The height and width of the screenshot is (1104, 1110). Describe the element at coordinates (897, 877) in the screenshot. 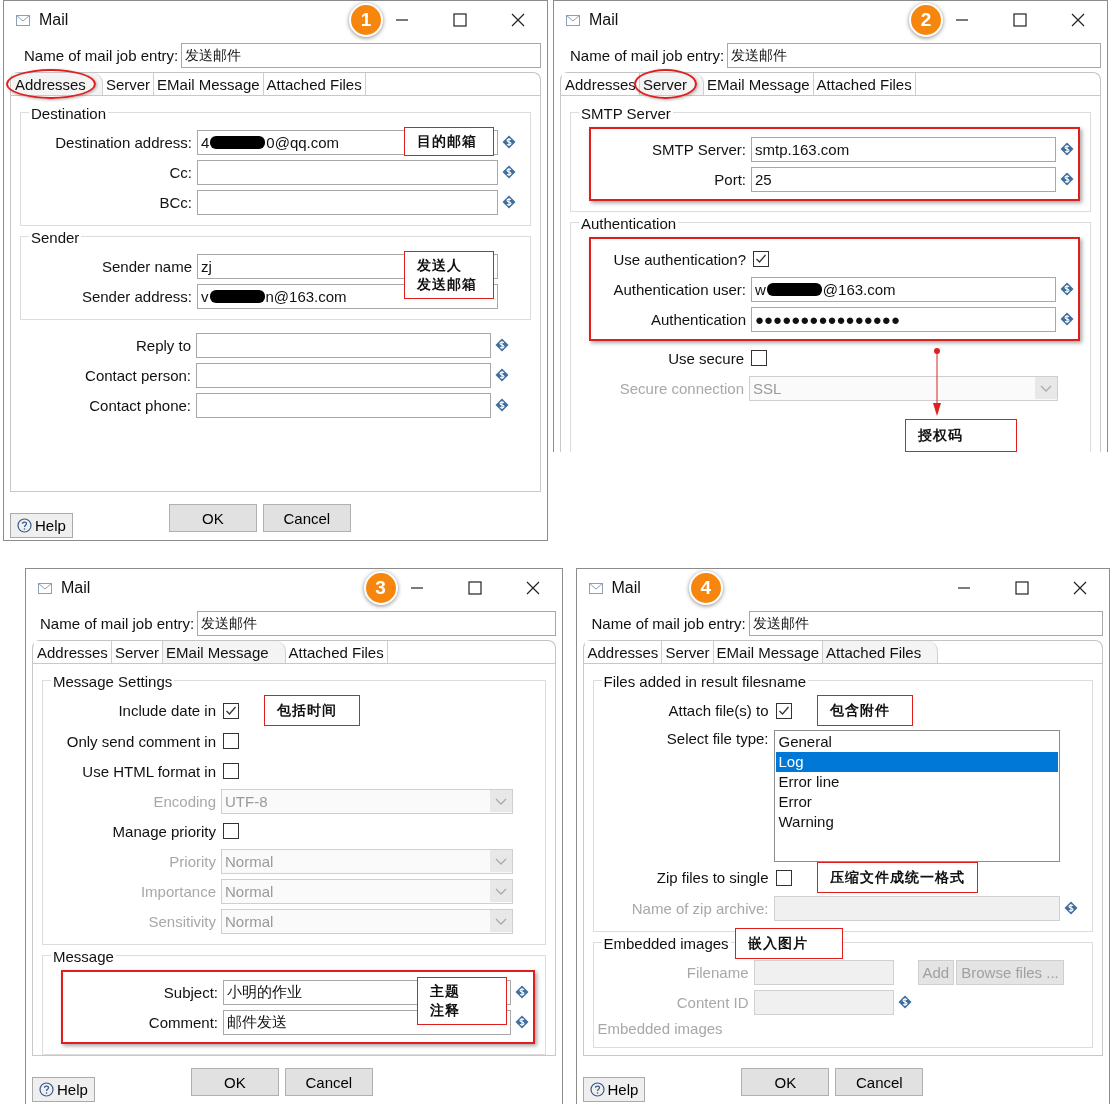

I see `annotation-text: 压缩文件成统一格式` at that location.